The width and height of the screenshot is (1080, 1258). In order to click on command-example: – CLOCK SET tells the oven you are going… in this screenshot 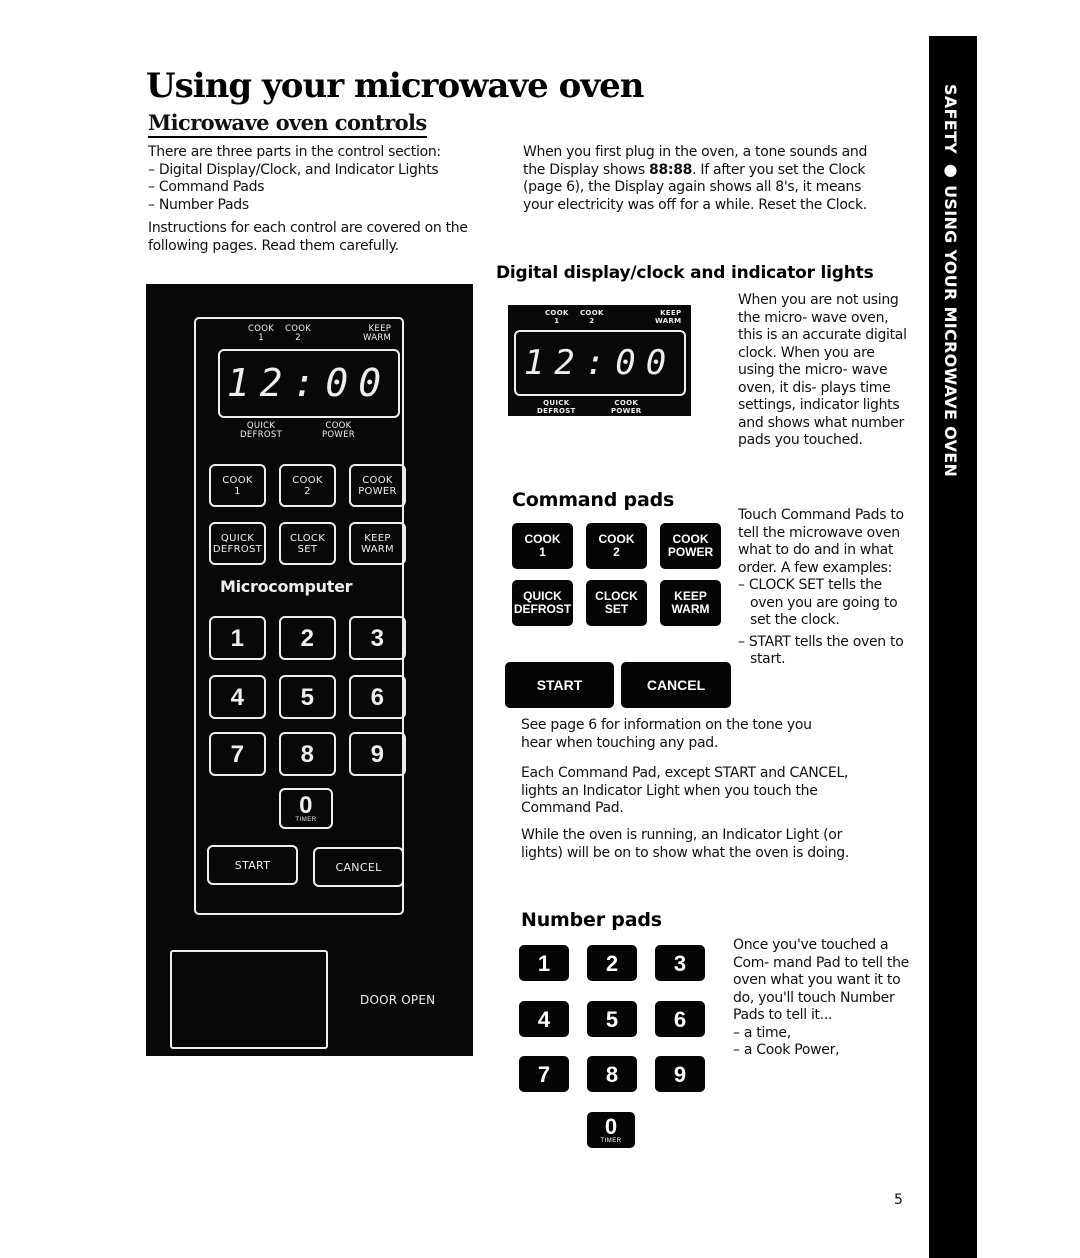, I will do `click(818, 602)`.